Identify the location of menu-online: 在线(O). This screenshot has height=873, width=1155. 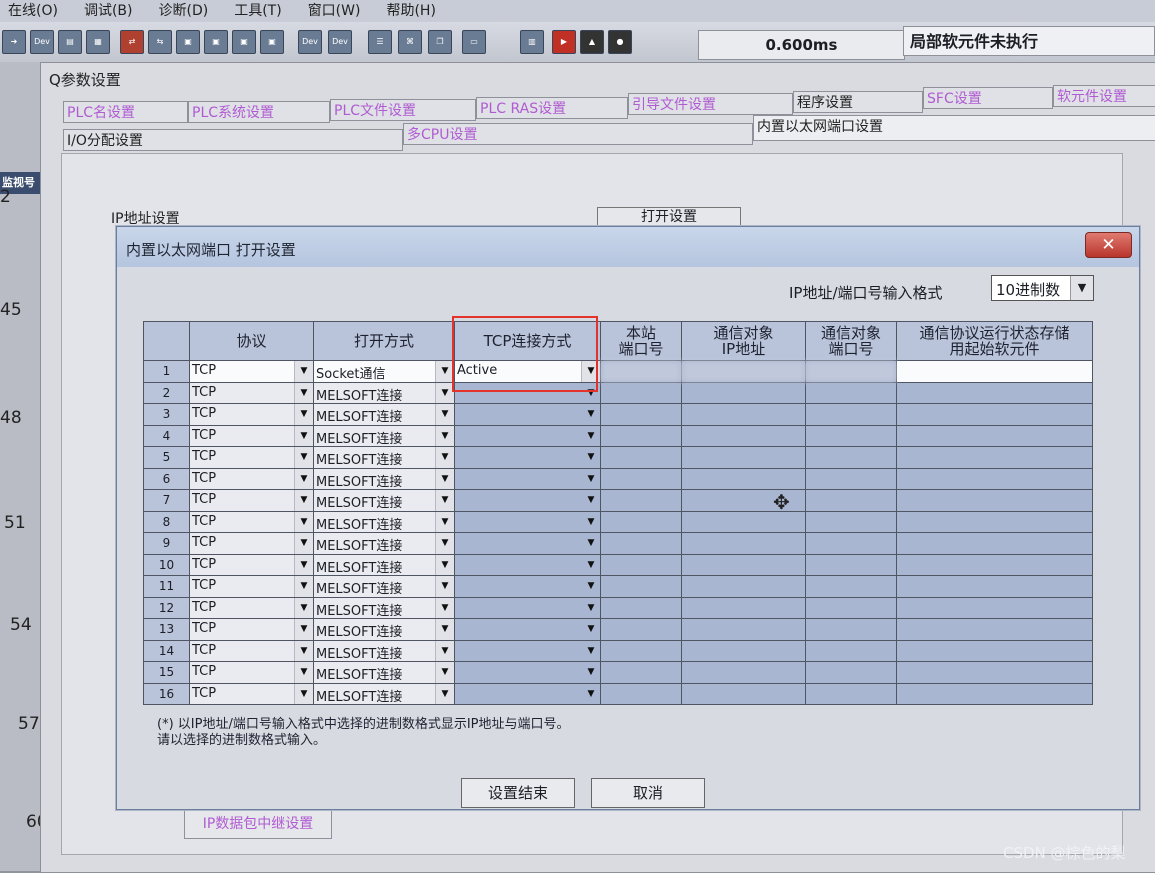
(33, 11).